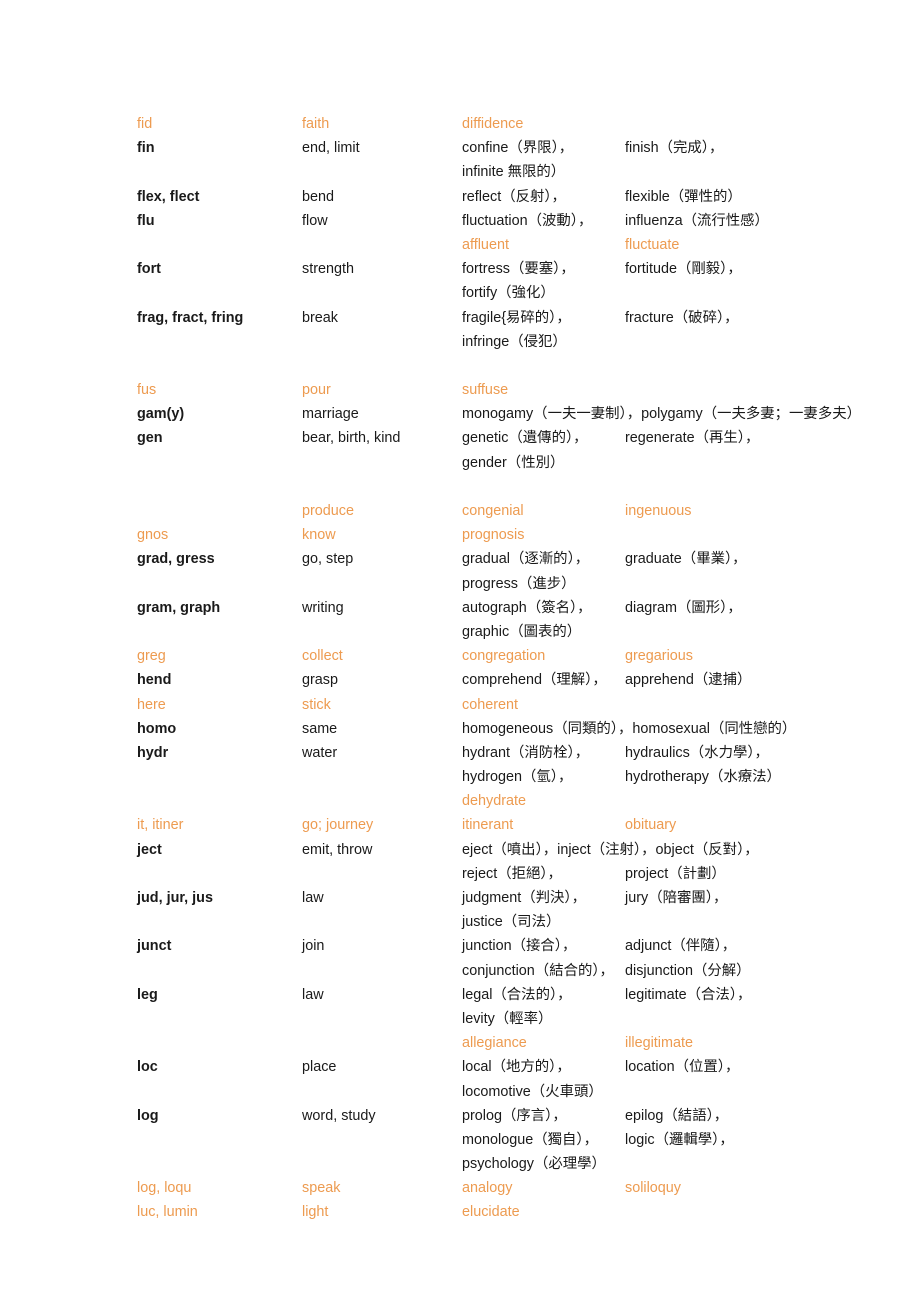 The width and height of the screenshot is (920, 1302). I want to click on table-row: levity（輕率）, so click(522, 1019).